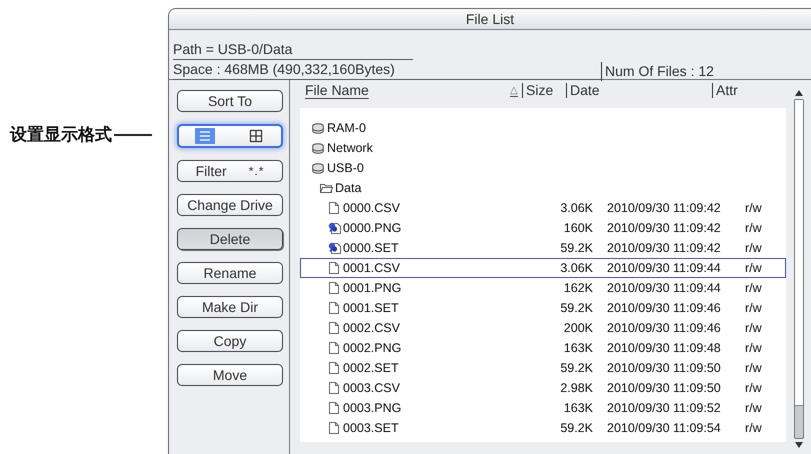 The image size is (811, 454). Describe the element at coordinates (348, 188) in the screenshot. I see `folder-name: Data` at that location.